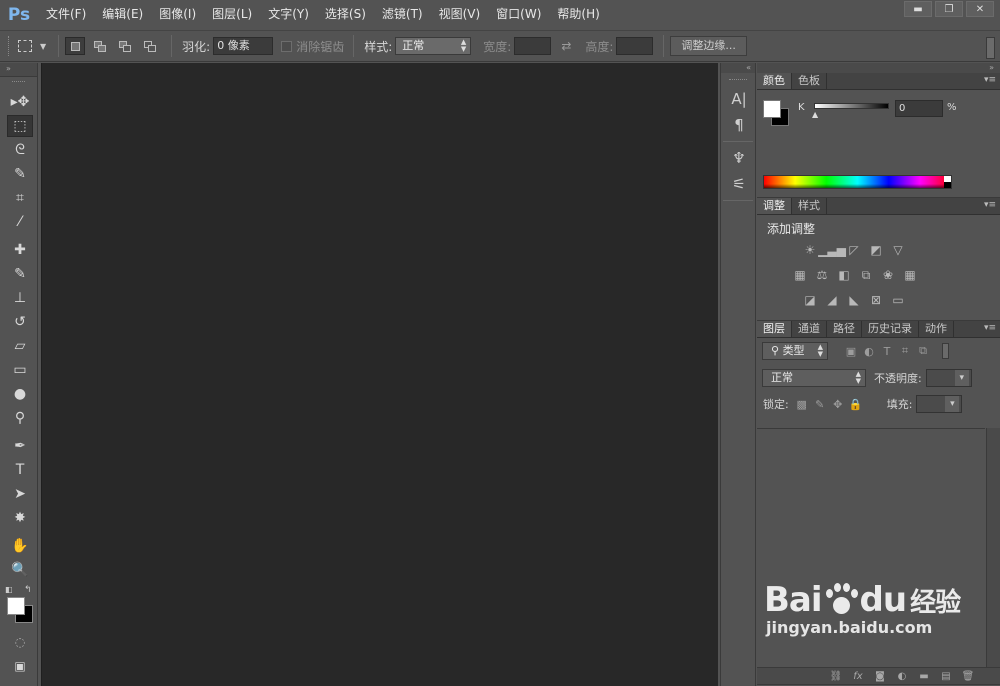 This screenshot has width=1000, height=686. What do you see at coordinates (16, 606) in the screenshot?
I see `foreground-color` at bounding box center [16, 606].